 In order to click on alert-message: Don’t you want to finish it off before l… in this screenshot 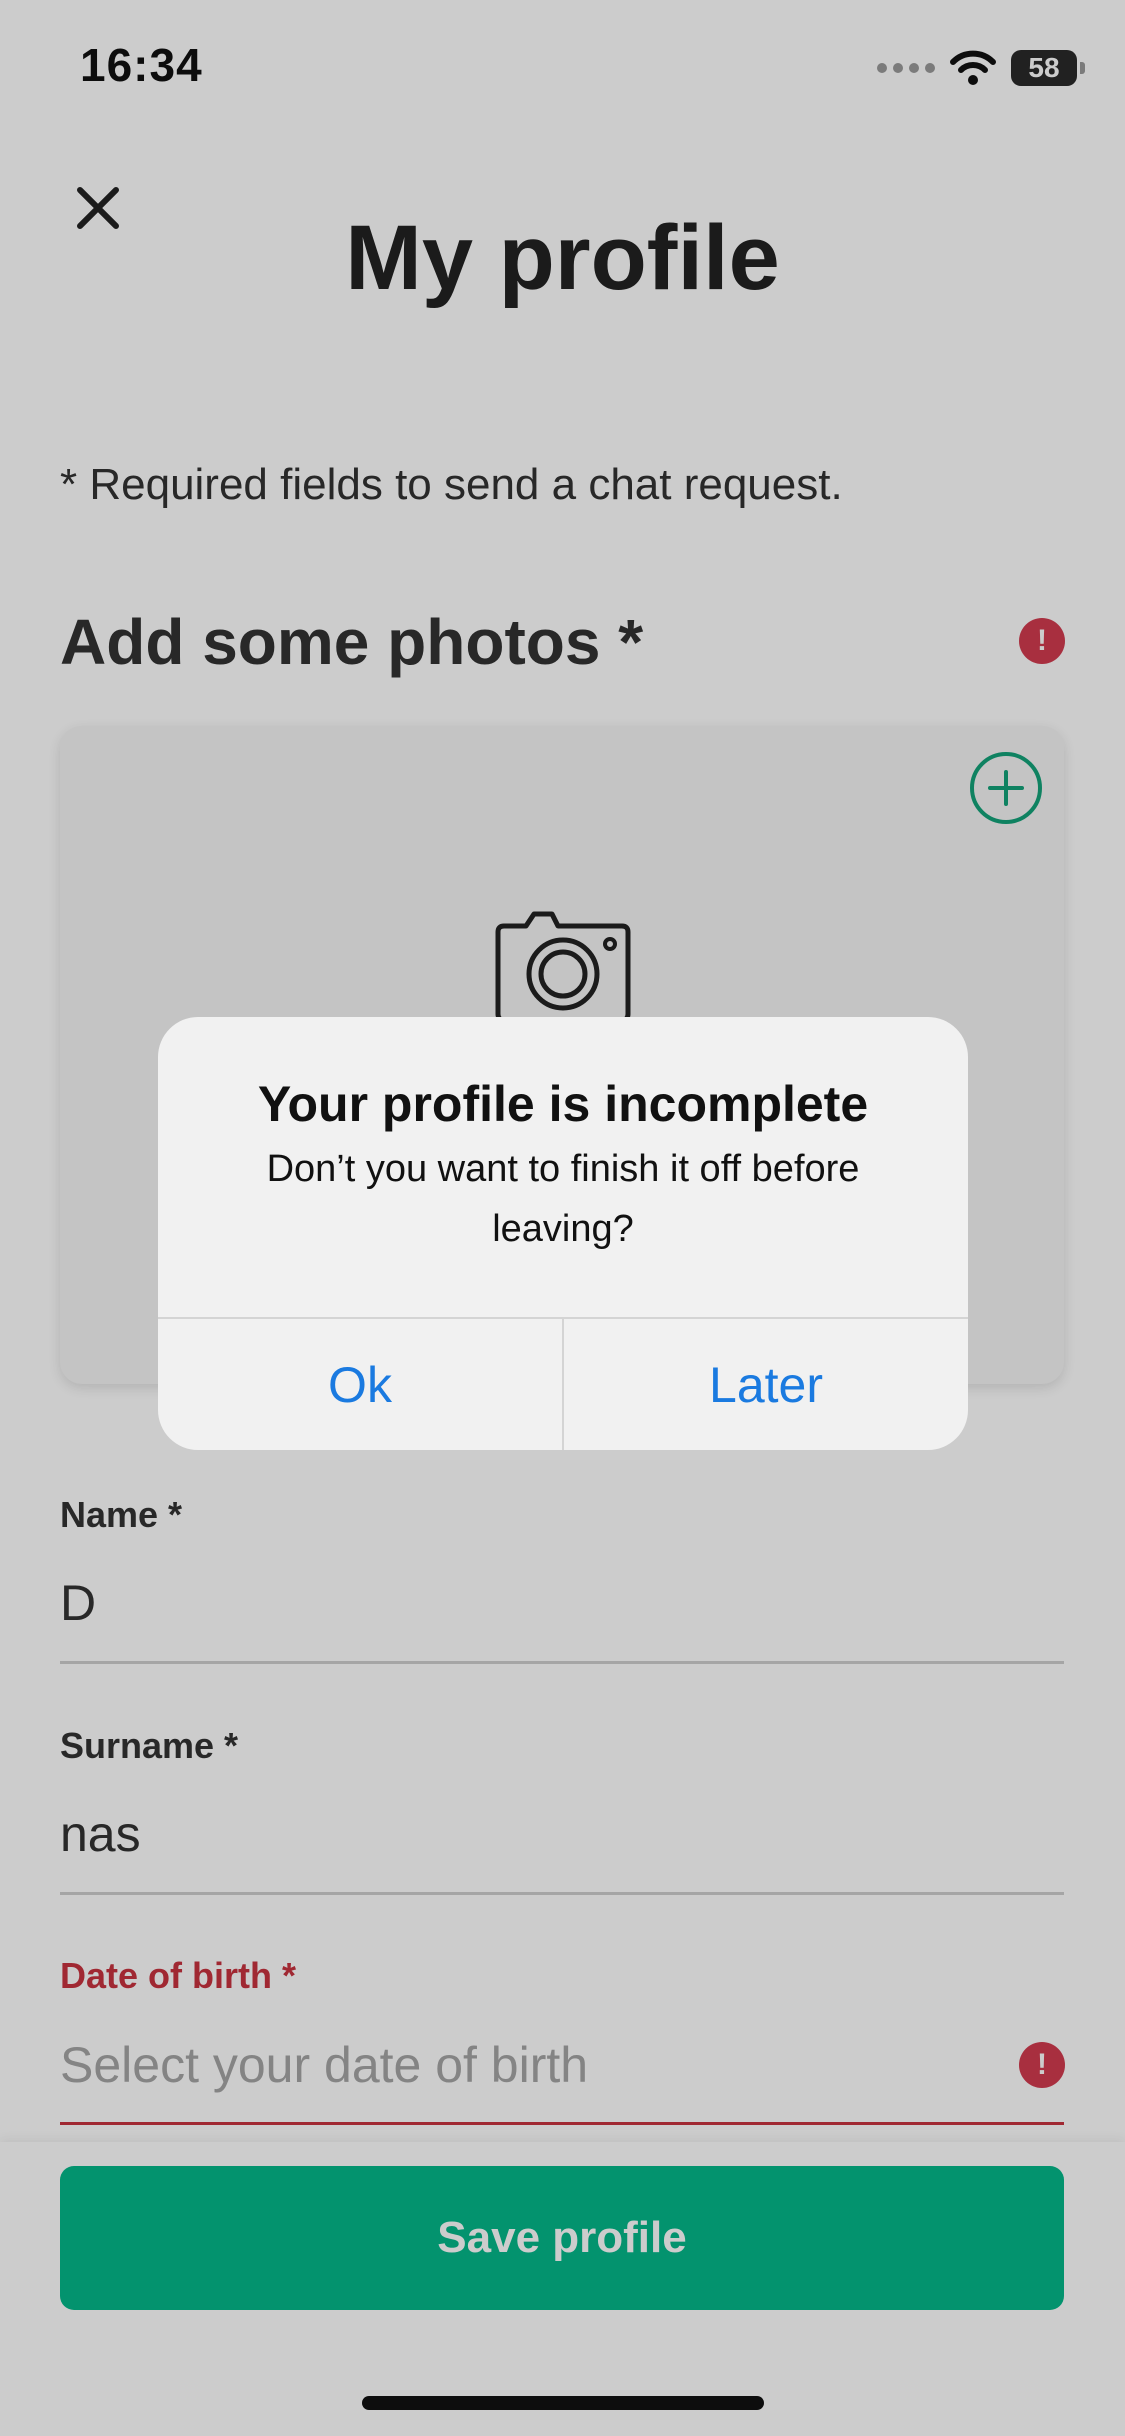, I will do `click(563, 1199)`.